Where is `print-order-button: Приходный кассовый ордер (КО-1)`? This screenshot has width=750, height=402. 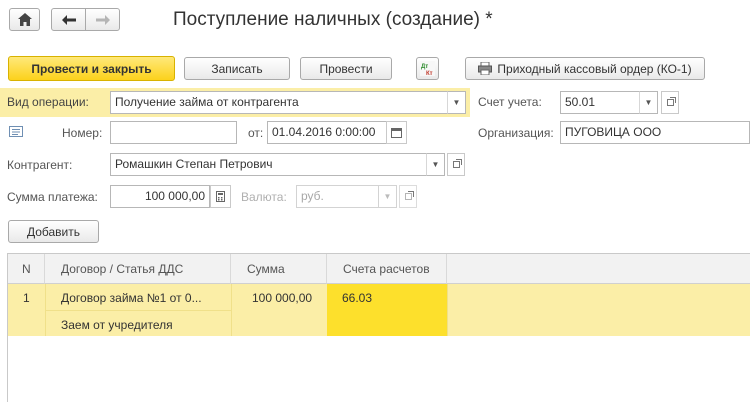
print-order-button: Приходный кассовый ордер (КО-1) is located at coordinates (585, 68).